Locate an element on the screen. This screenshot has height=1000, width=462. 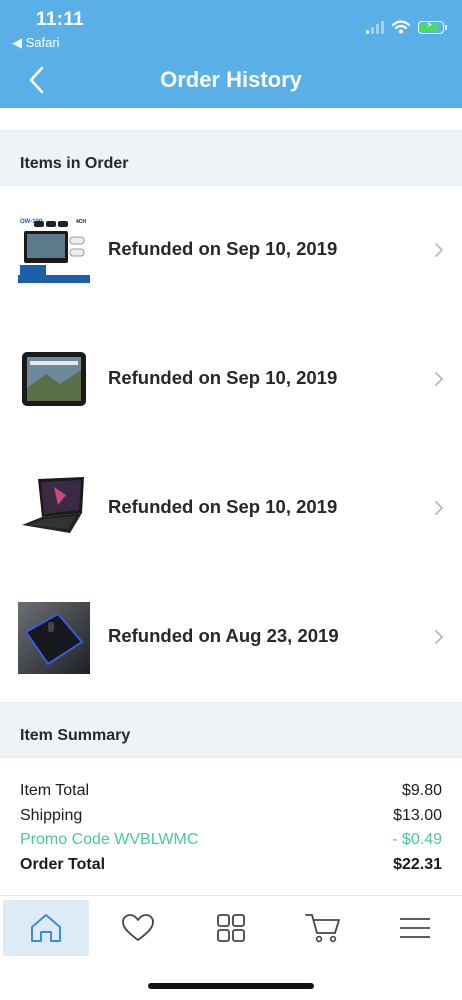
order-item: OW-100 4CH Refunded on Sep 10, 2019 is located at coordinates (231, 250).